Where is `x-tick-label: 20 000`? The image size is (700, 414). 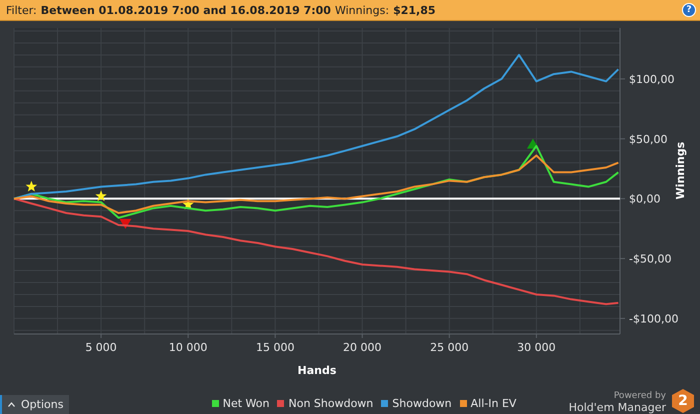
x-tick-label: 20 000 is located at coordinates (362, 347).